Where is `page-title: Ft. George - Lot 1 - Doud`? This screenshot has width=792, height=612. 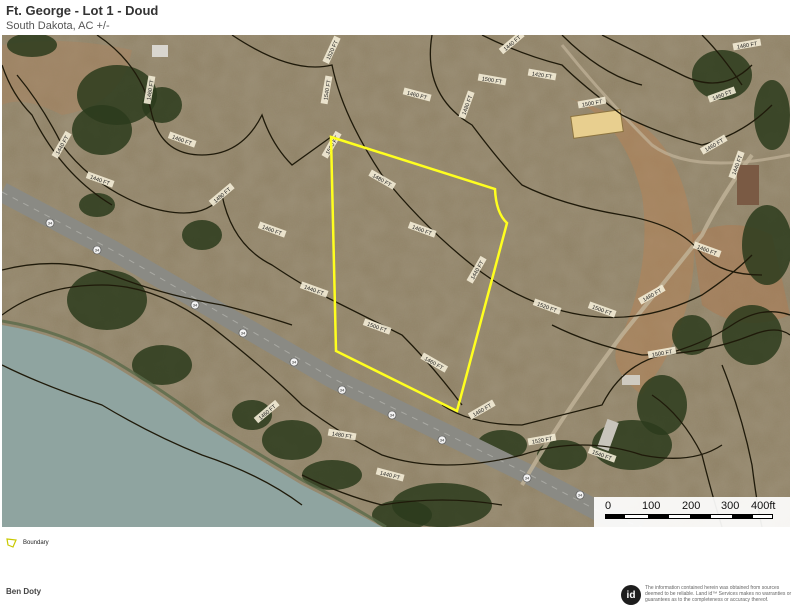
page-title: Ft. George - Lot 1 - Doud is located at coordinates (82, 10).